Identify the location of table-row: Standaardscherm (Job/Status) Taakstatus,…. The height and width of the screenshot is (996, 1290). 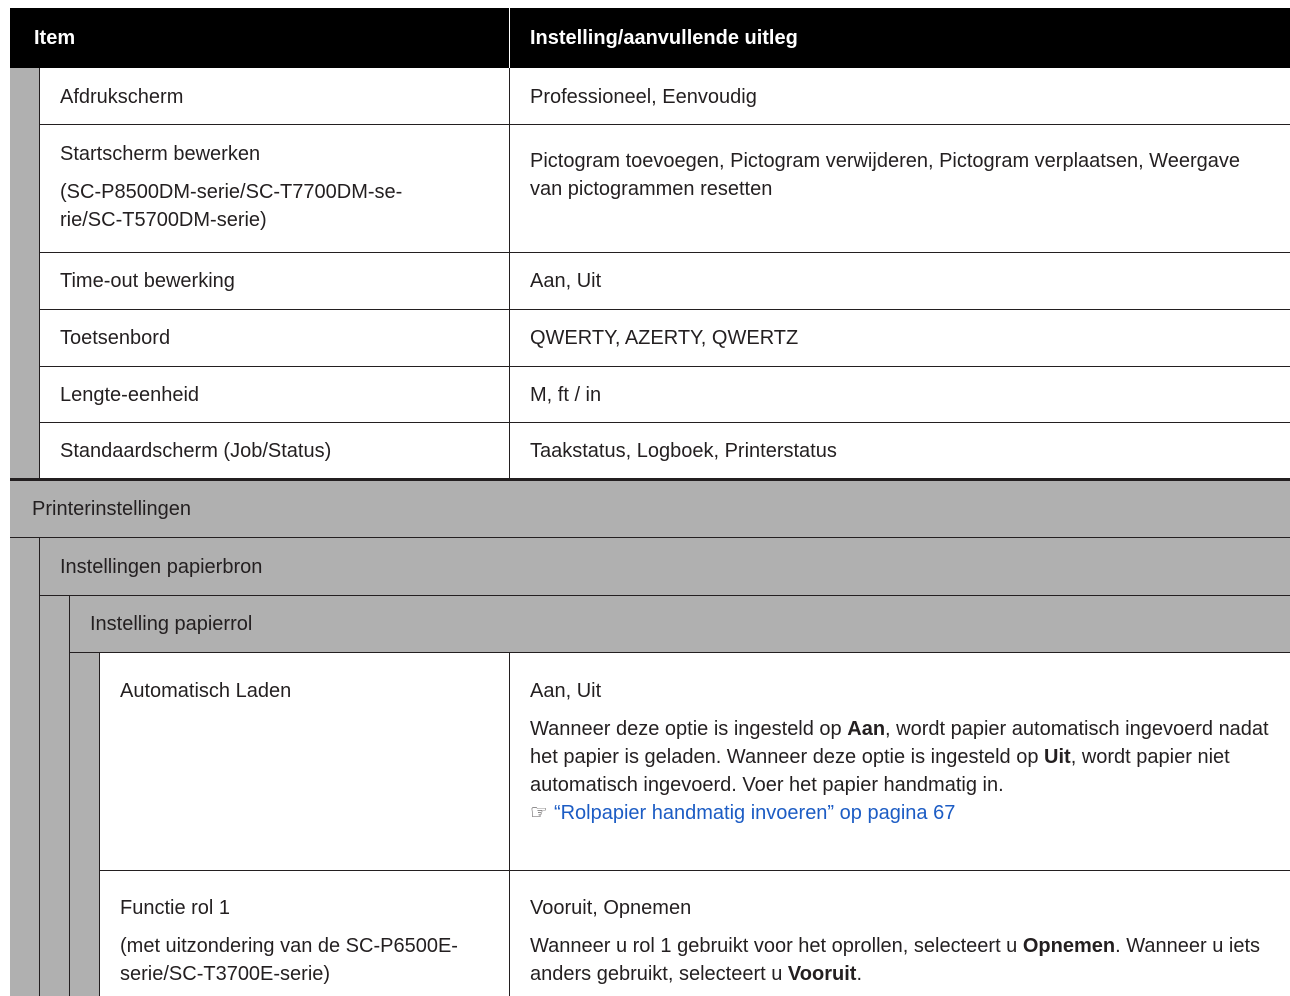
(665, 452).